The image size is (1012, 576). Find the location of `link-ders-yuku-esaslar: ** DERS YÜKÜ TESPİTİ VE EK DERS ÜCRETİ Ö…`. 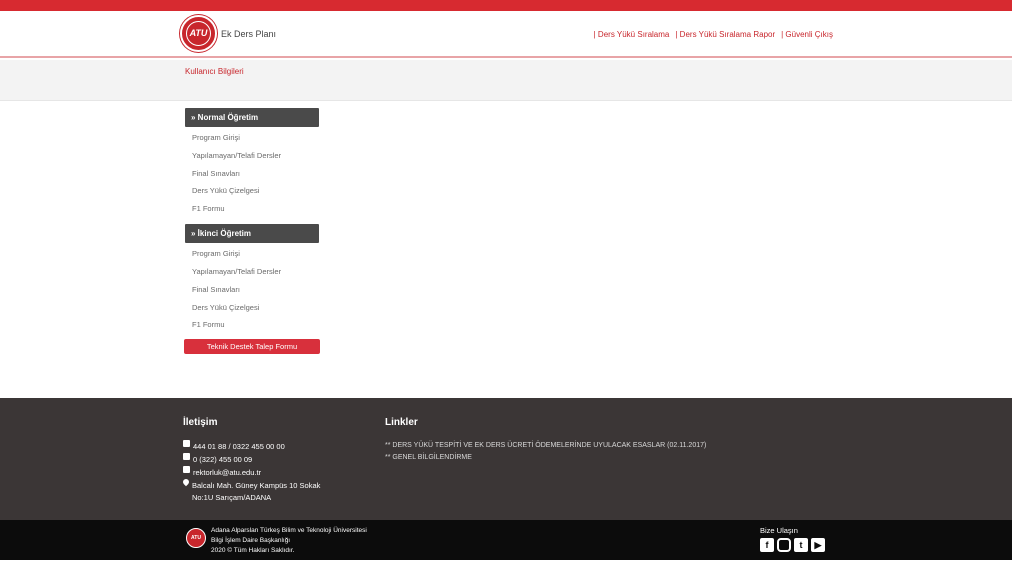

link-ders-yuku-esaslar: ** DERS YÜKÜ TESPİTİ VE EK DERS ÜCRETİ Ö… is located at coordinates (545, 445).